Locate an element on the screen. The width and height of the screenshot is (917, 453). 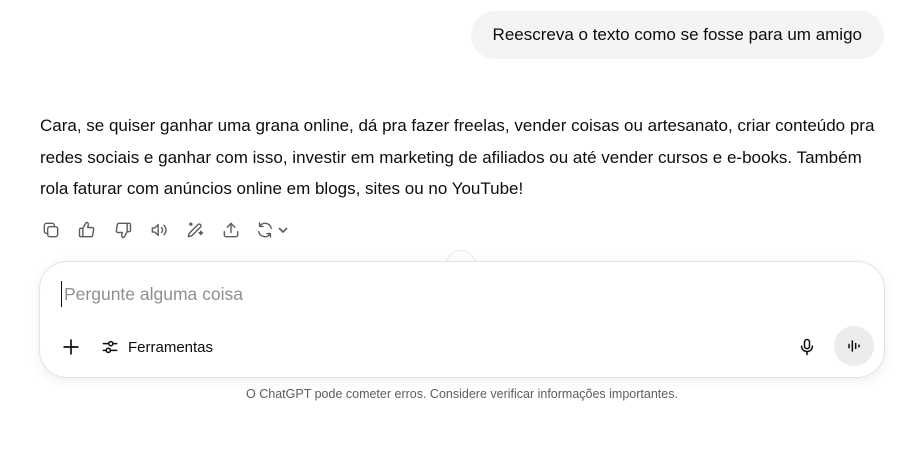
good-response-button is located at coordinates (87, 230).